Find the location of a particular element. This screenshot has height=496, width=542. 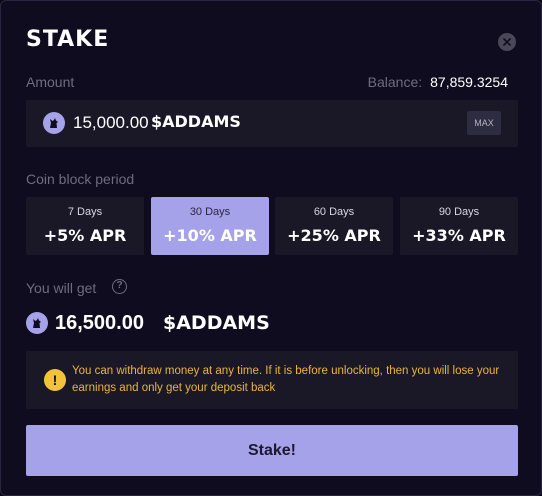

period-days: 60 Days is located at coordinates (334, 212).